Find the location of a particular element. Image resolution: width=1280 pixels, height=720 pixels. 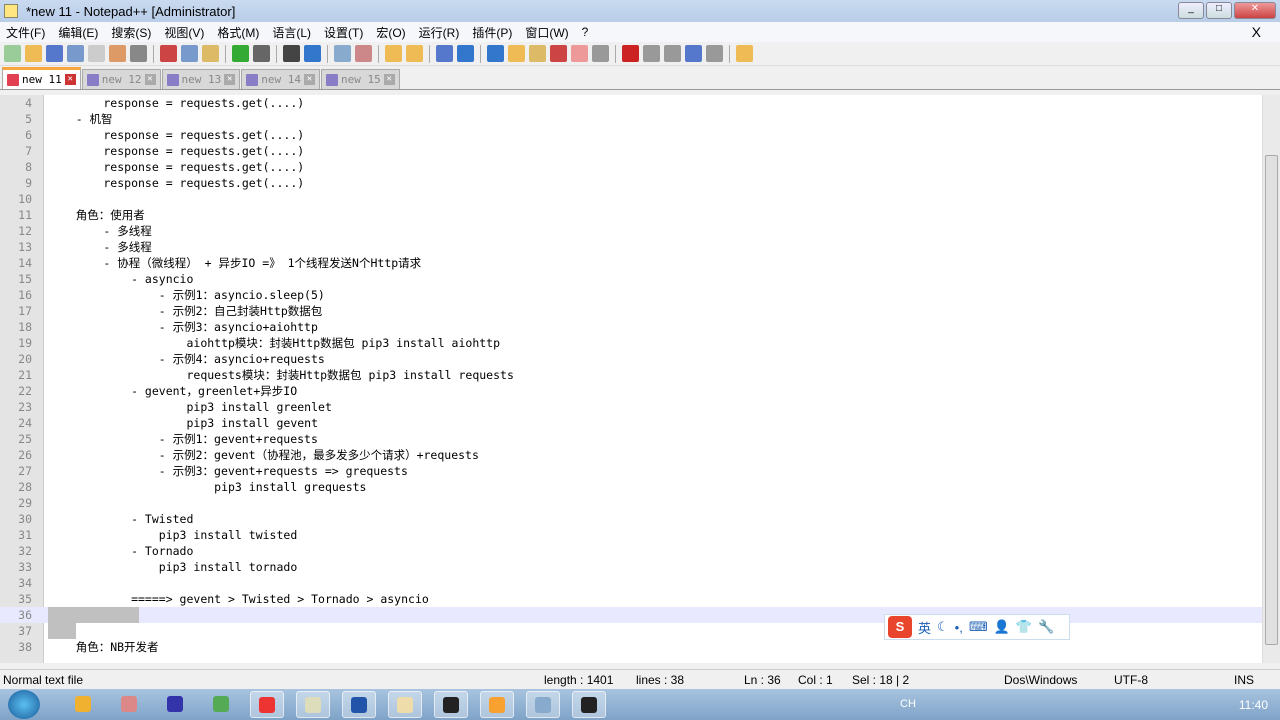

ime-mode: 英 is located at coordinates (924, 627).